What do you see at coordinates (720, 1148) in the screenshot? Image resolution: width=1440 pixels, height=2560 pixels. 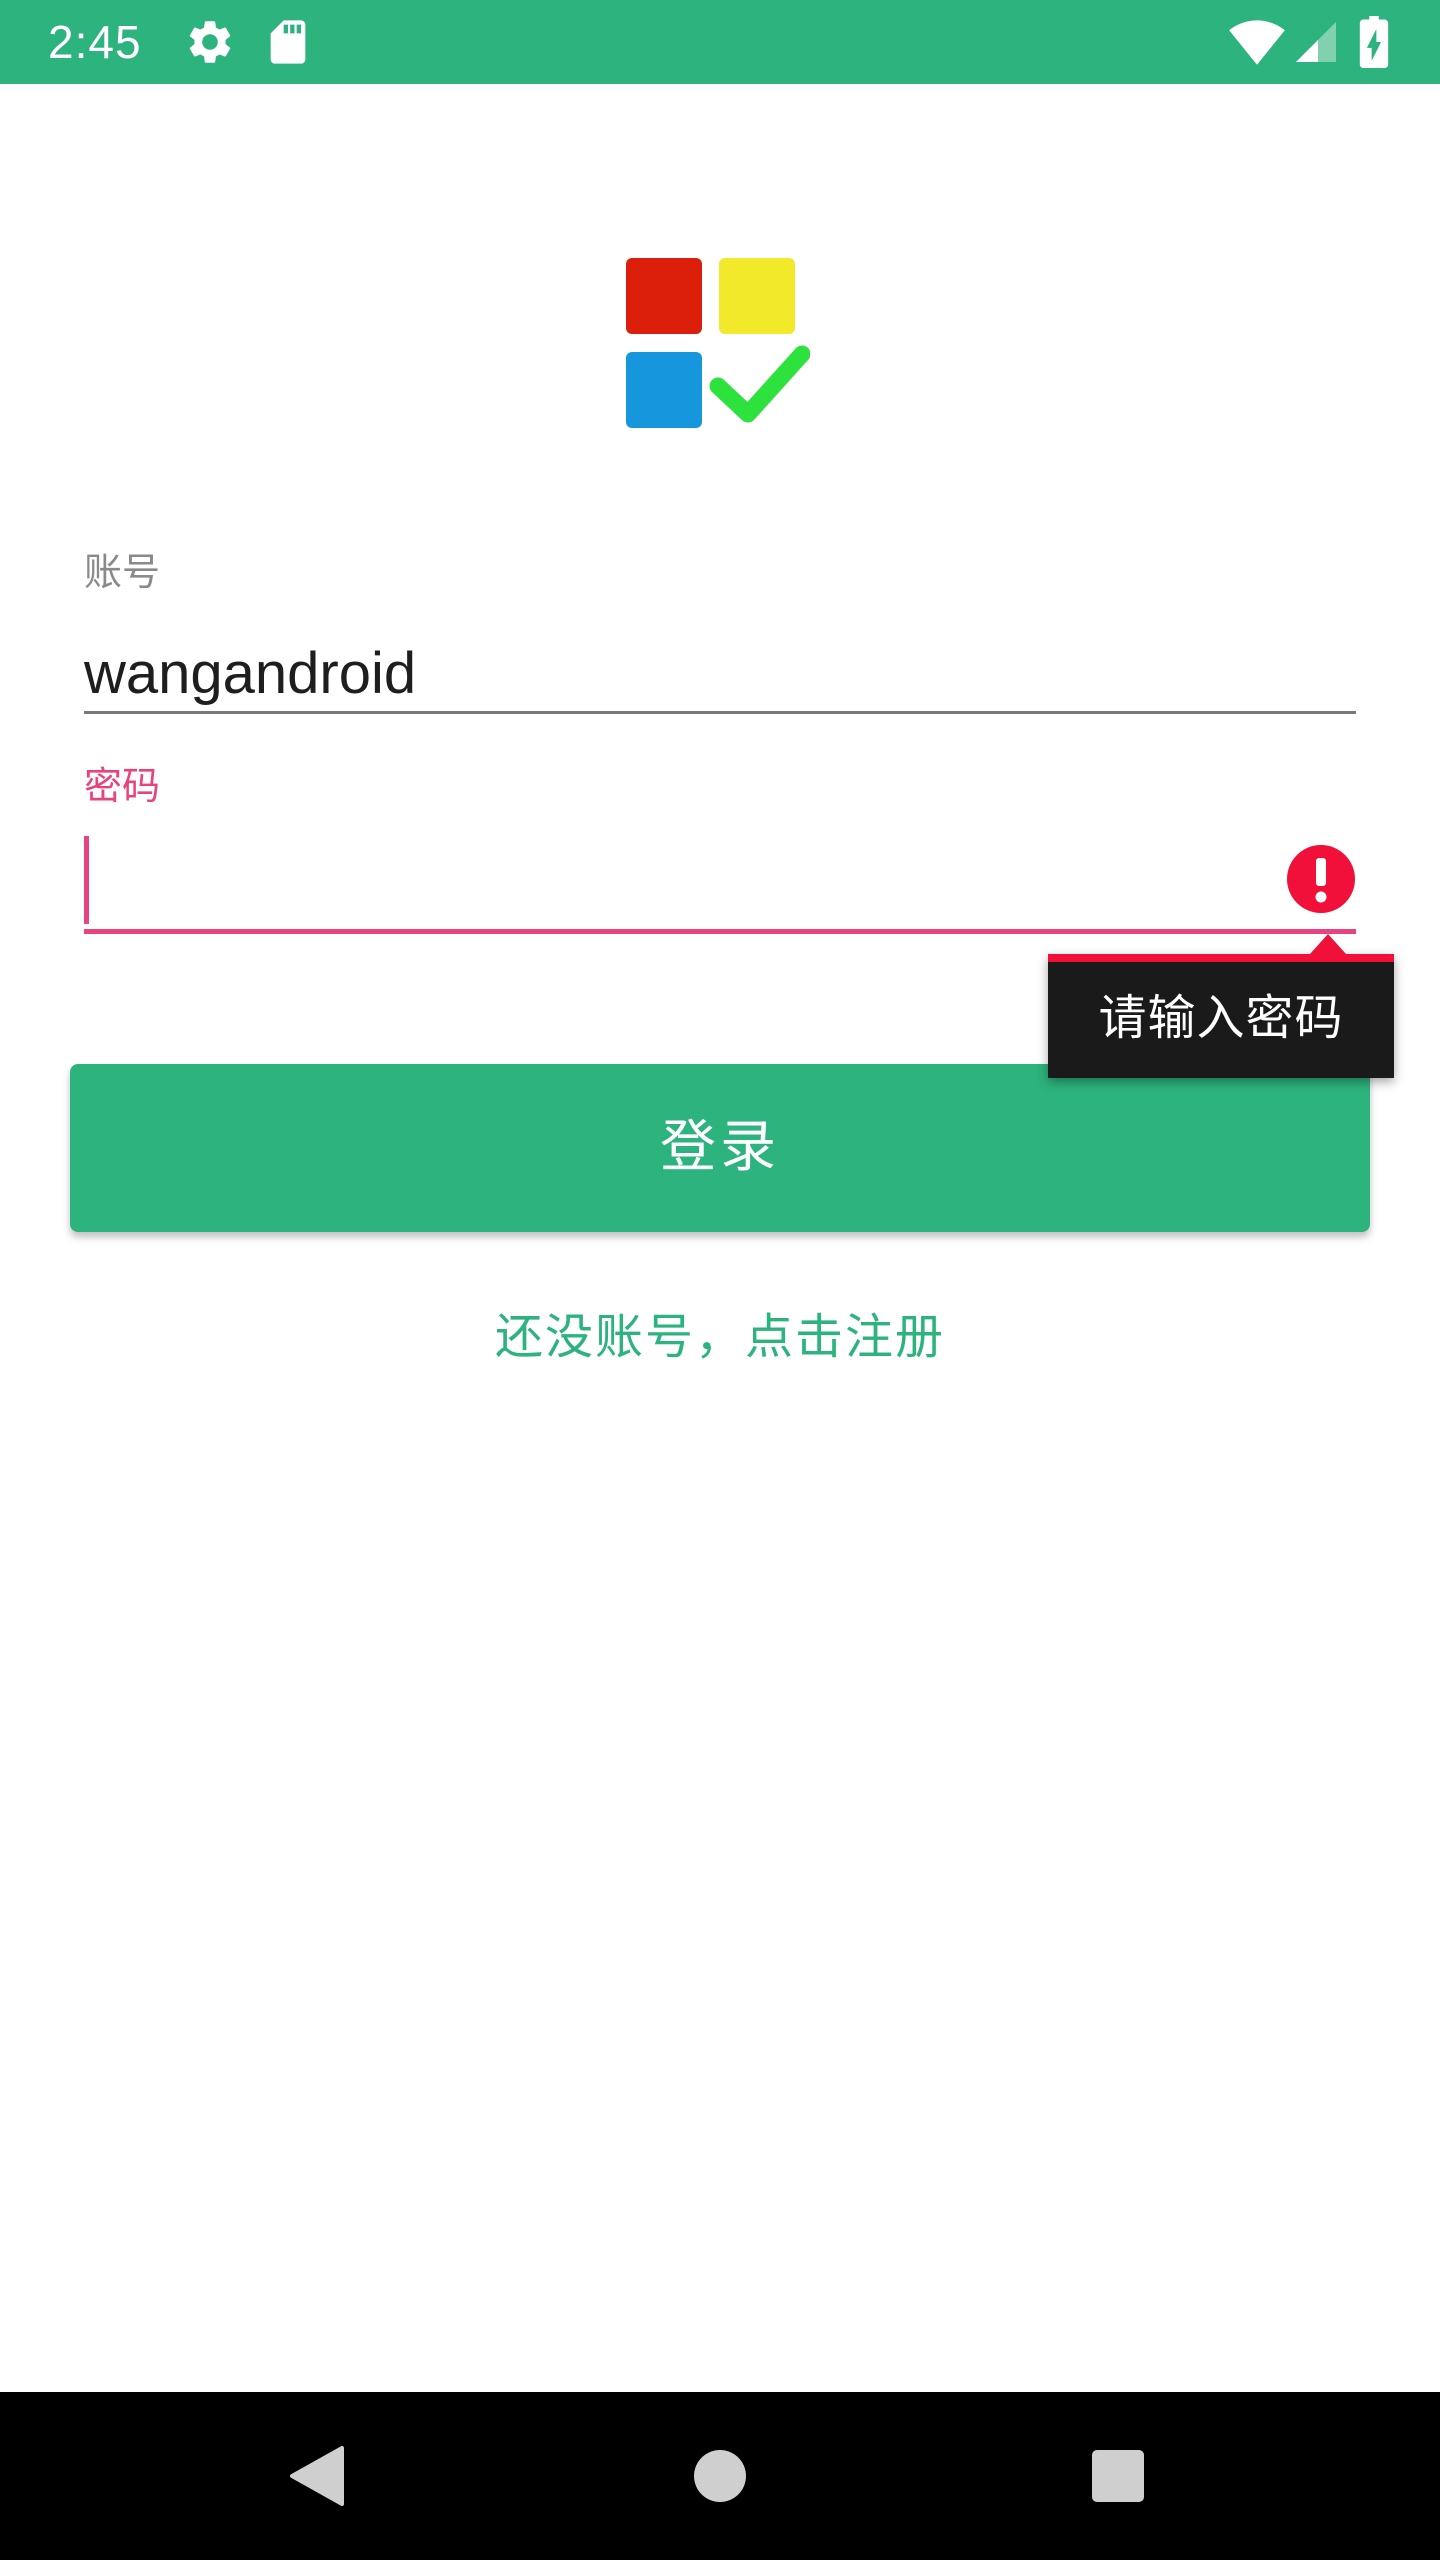 I see `login-button: 登录` at bounding box center [720, 1148].